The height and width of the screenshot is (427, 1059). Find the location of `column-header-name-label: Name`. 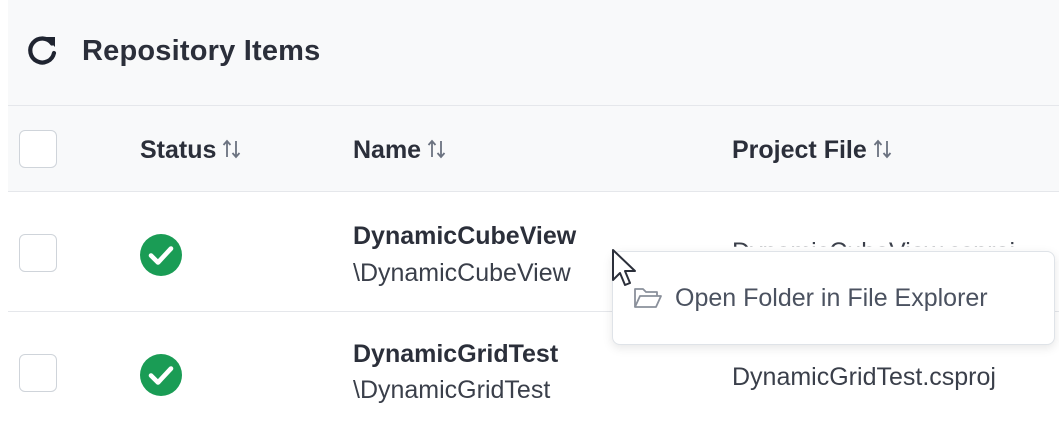

column-header-name-label: Name is located at coordinates (387, 150).